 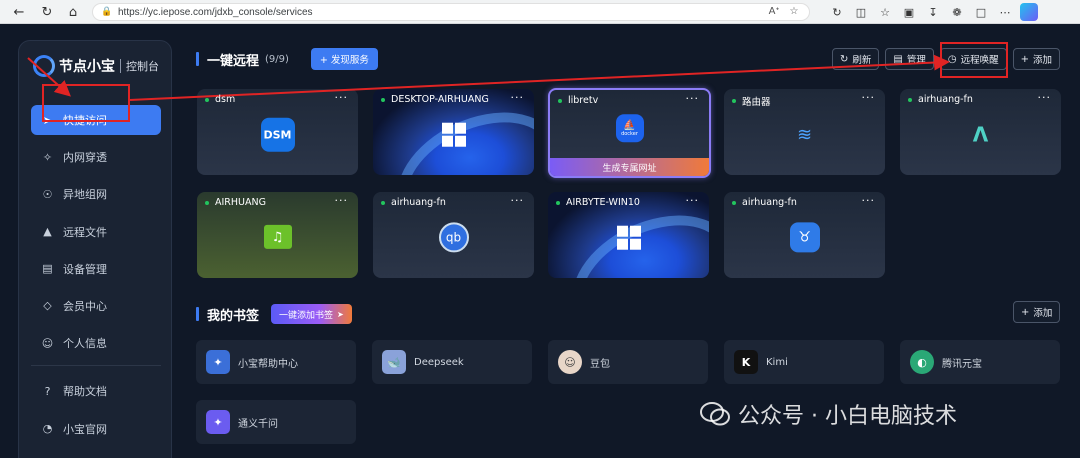 What do you see at coordinates (85, 392) in the screenshot?
I see `sidebar-item-label: 帮助文档` at bounding box center [85, 392].